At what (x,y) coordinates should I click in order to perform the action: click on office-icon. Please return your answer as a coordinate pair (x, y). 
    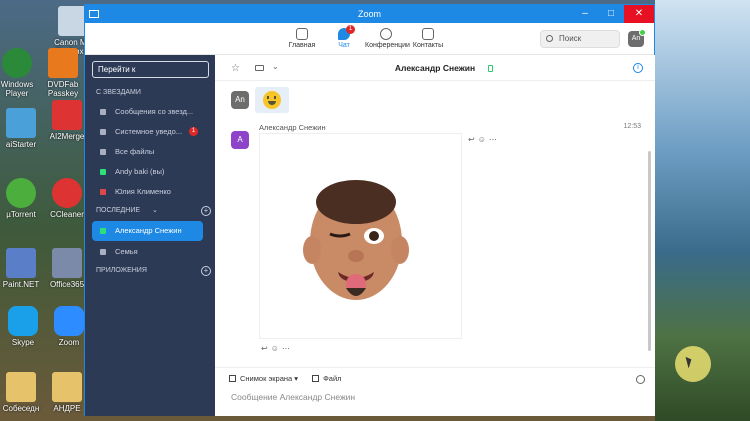
    Looking at the image, I should click on (67, 263).